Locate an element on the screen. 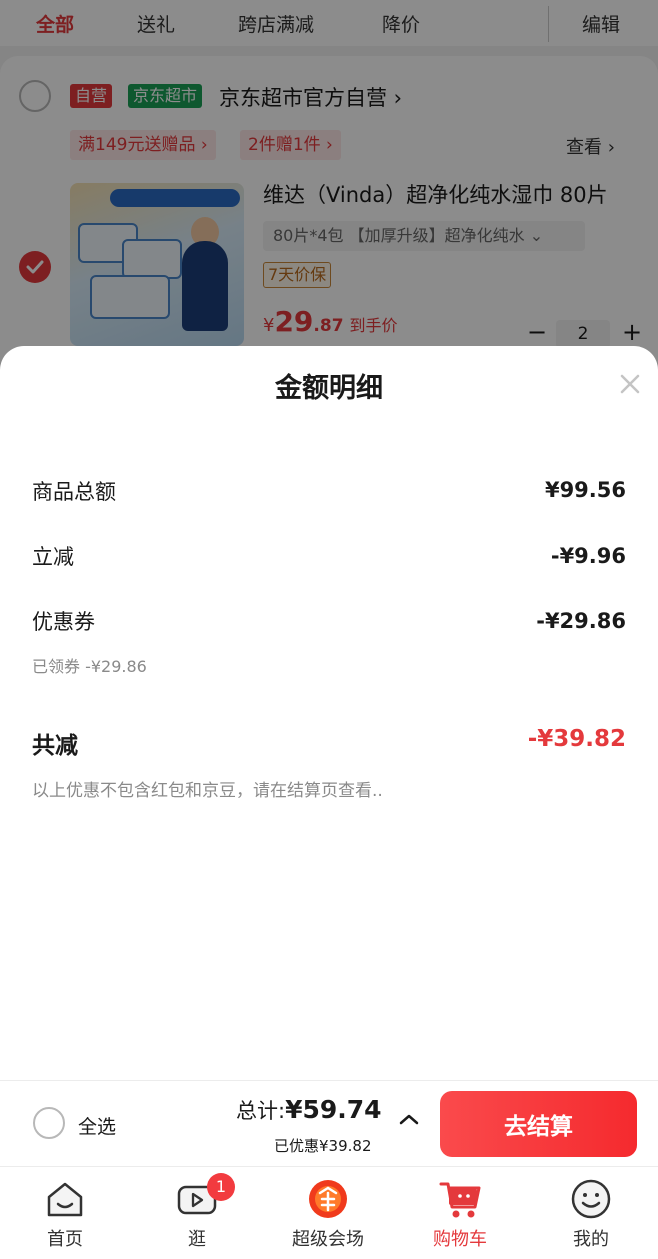 The height and width of the screenshot is (1259, 658). nav-super-venue: 超级会场 is located at coordinates (328, 1213).